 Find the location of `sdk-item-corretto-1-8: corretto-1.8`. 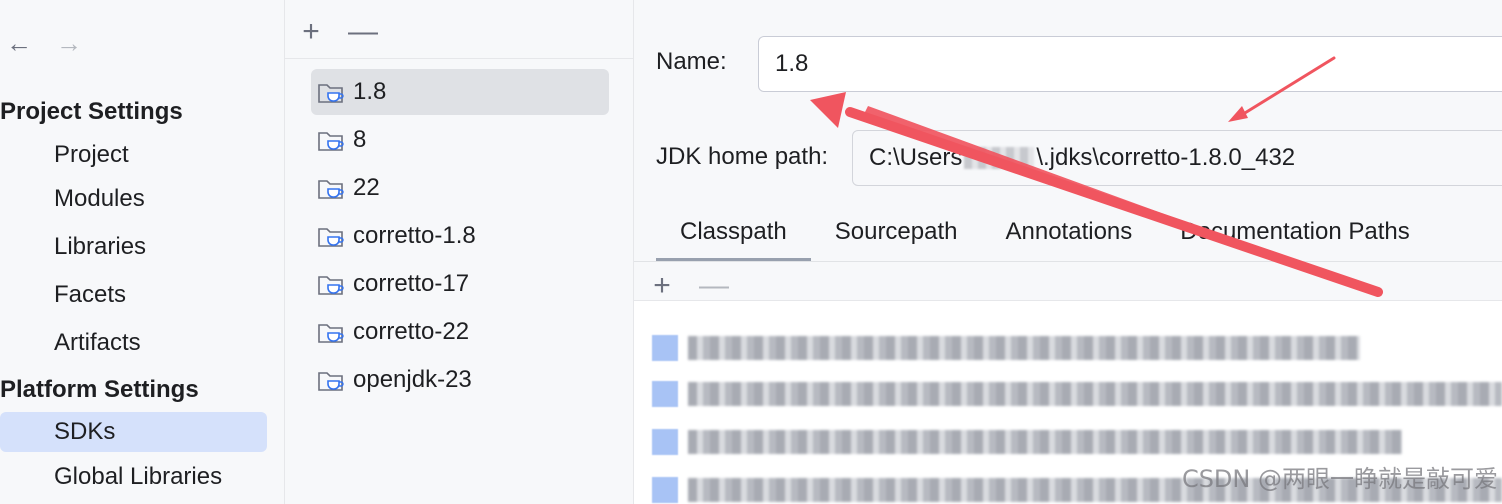

sdk-item-corretto-1-8: corretto-1.8 is located at coordinates (460, 236).